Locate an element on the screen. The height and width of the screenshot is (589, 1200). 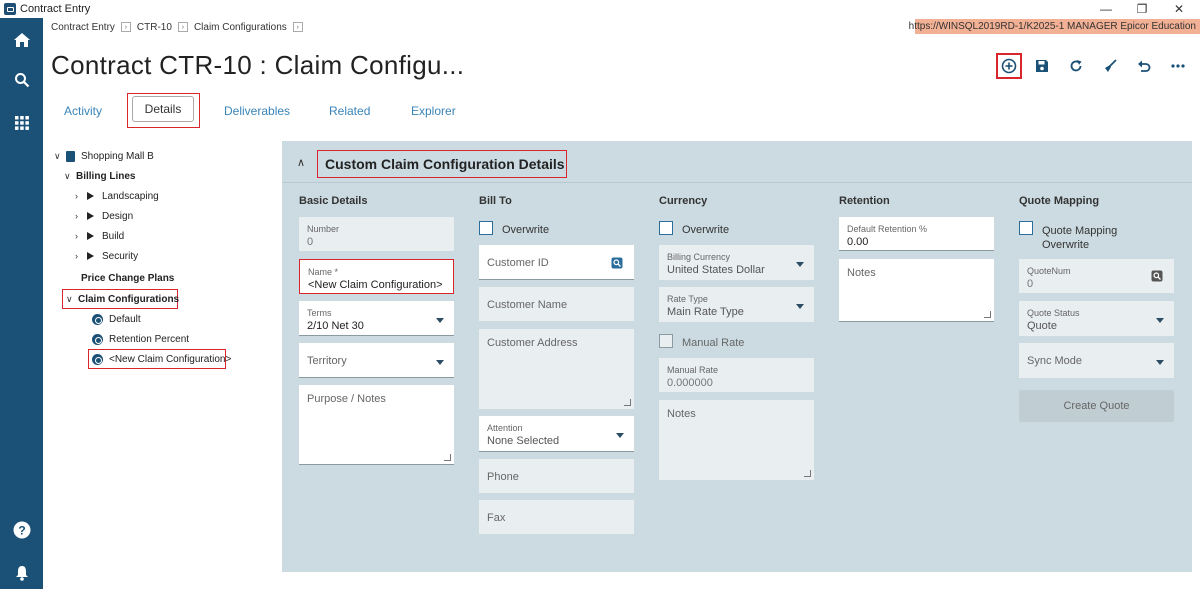
maximize-button: ❐ is located at coordinates (1142, 9).